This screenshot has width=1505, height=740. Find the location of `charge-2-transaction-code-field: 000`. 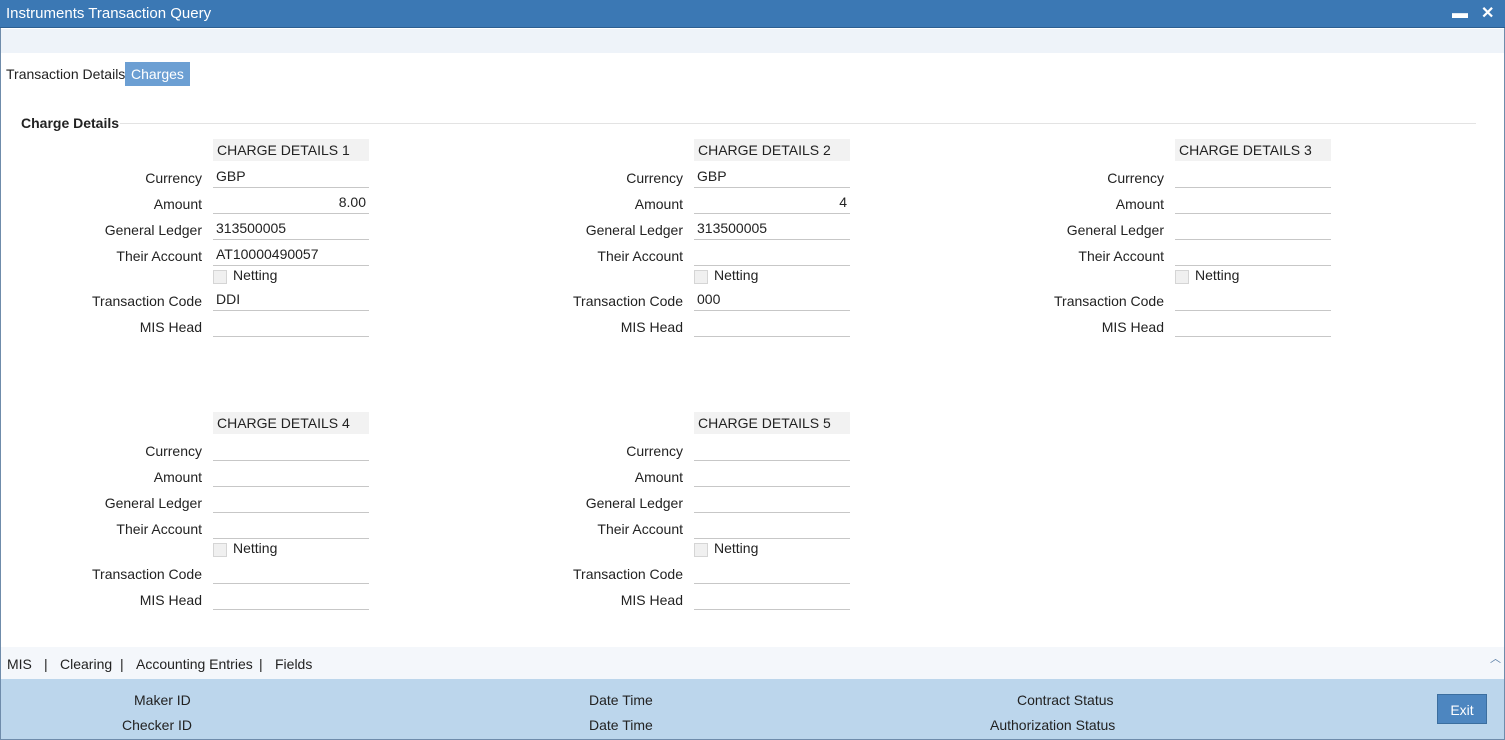

charge-2-transaction-code-field: 000 is located at coordinates (772, 300).